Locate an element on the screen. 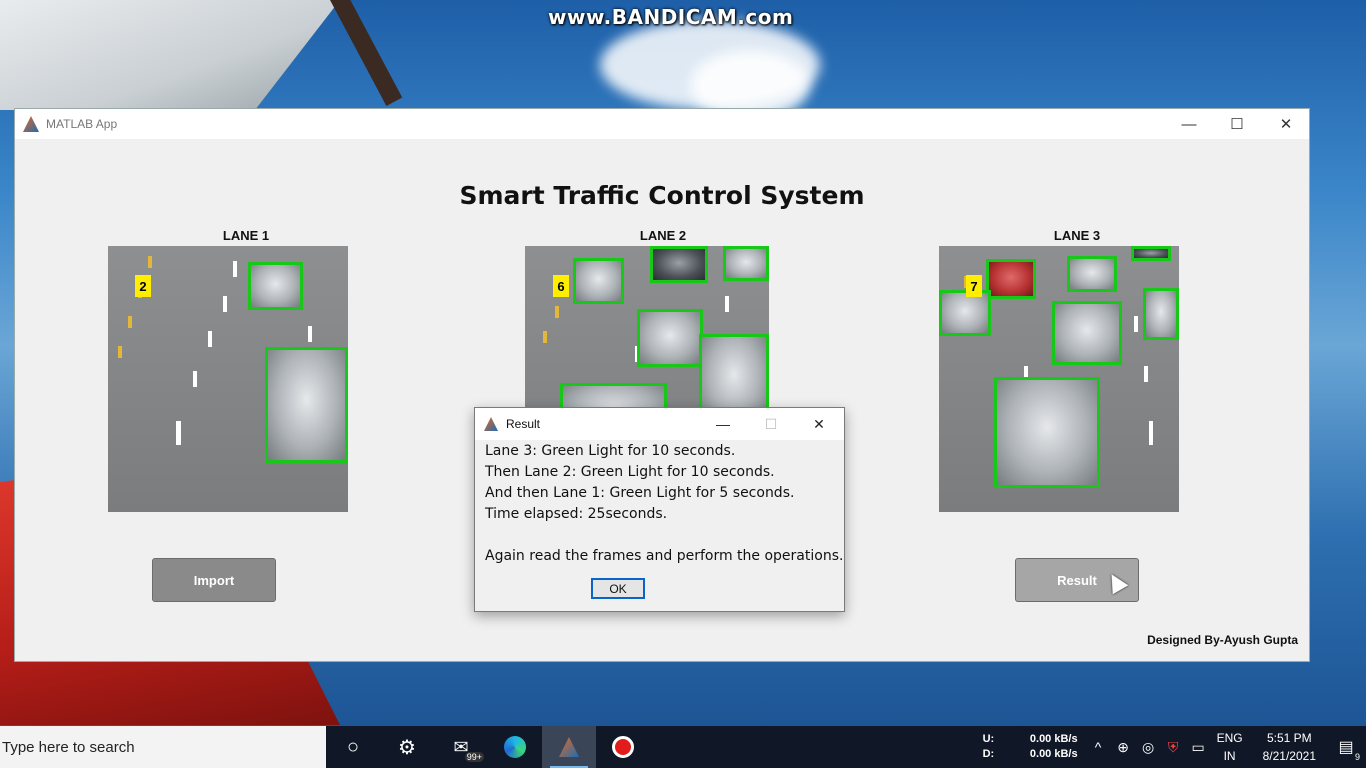  chevron-up-icon: ^ is located at coordinates (1098, 747).